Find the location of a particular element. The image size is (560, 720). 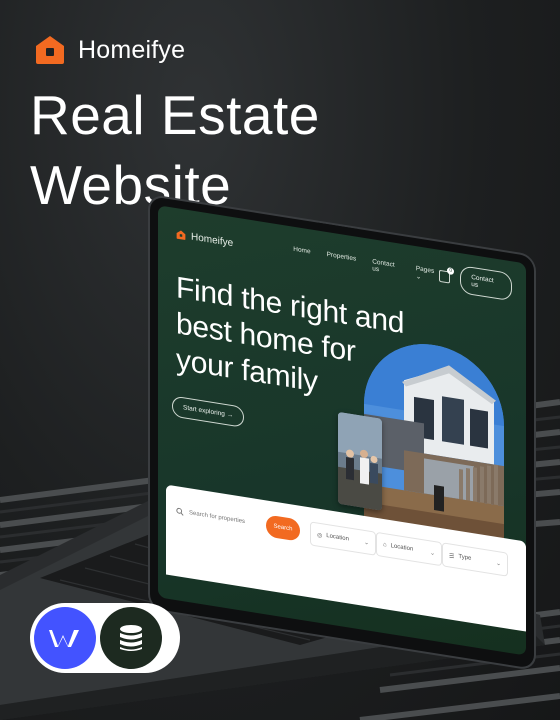

search-icon is located at coordinates (180, 511).